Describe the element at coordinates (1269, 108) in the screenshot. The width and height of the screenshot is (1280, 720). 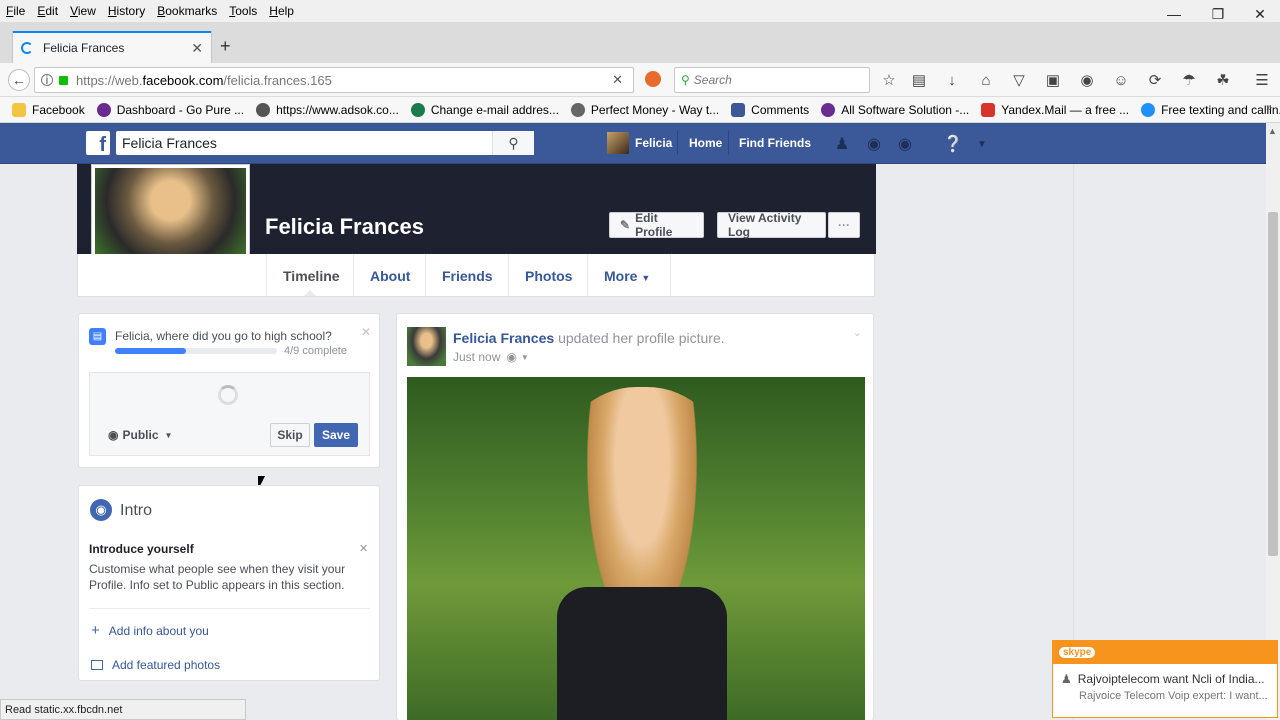
I see `bookmarks-overflow-icon: »` at that location.